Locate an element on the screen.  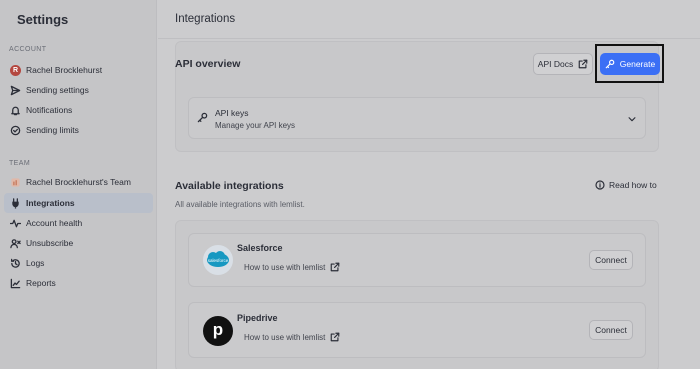
integration-name: Pipedrive is located at coordinates (257, 318).